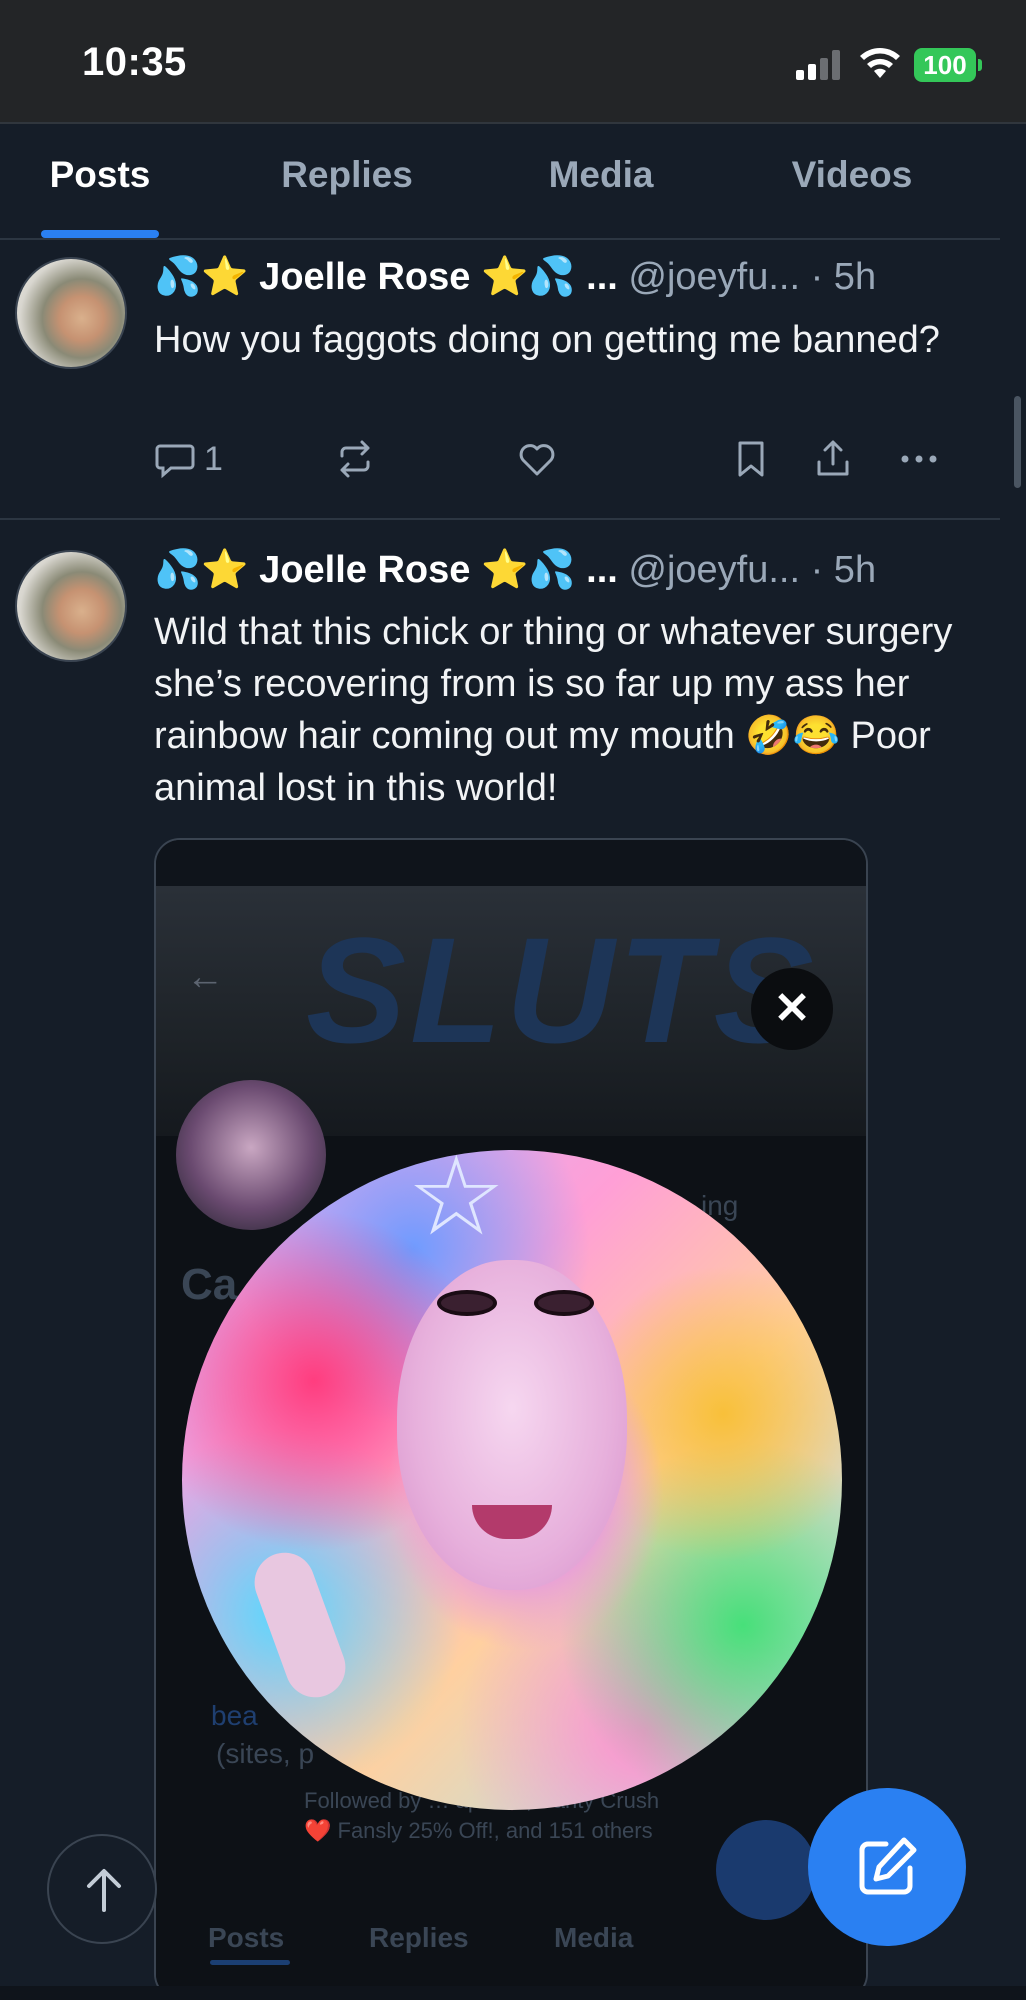 The width and height of the screenshot is (1026, 2000). What do you see at coordinates (234, 1715) in the screenshot?
I see `embedded-link-text: bea` at bounding box center [234, 1715].